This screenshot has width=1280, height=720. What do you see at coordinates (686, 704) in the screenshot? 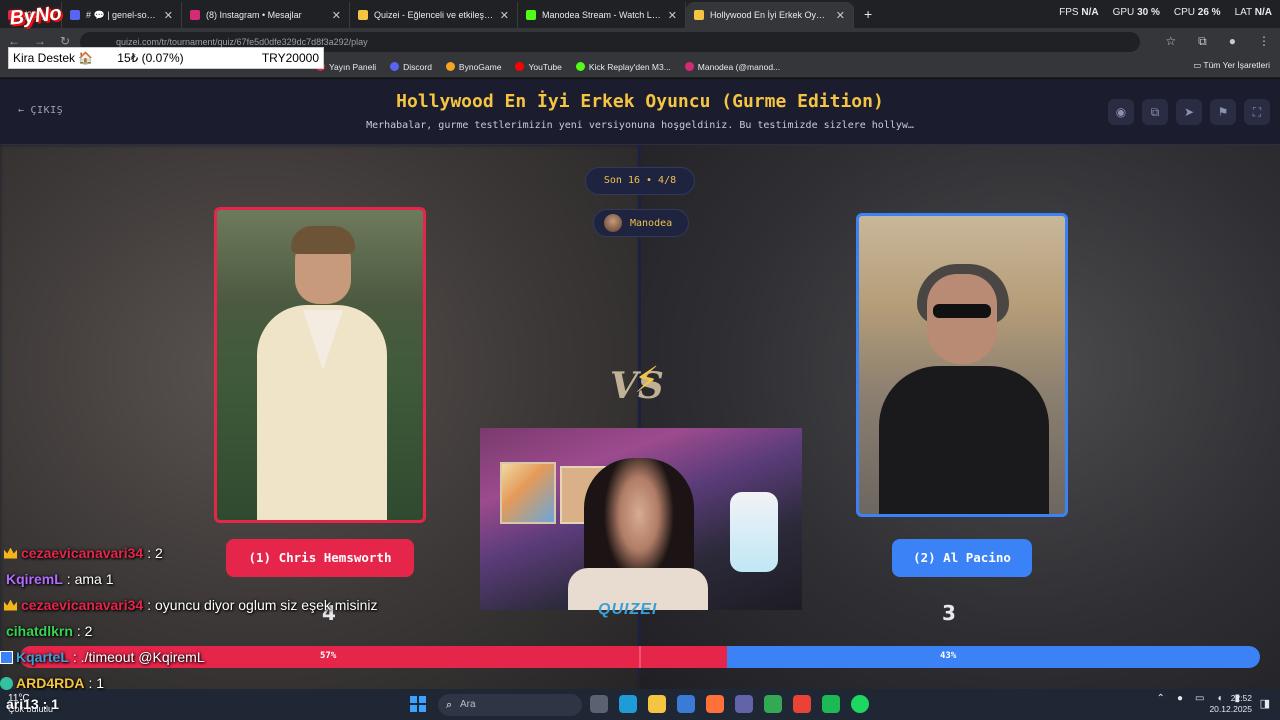
I see `store-icon` at bounding box center [686, 704].